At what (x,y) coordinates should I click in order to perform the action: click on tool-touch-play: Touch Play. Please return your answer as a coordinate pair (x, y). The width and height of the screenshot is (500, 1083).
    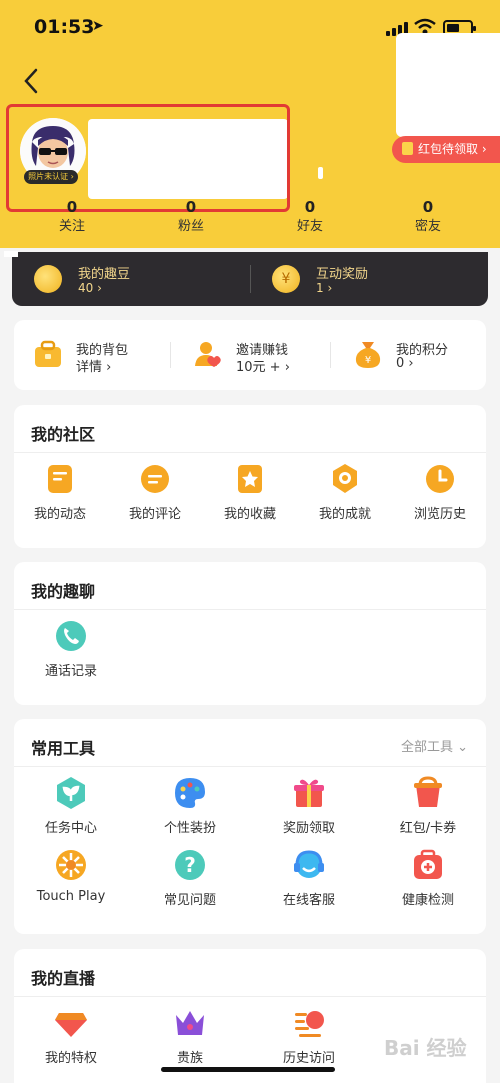
    Looking at the image, I should click on (71, 875).